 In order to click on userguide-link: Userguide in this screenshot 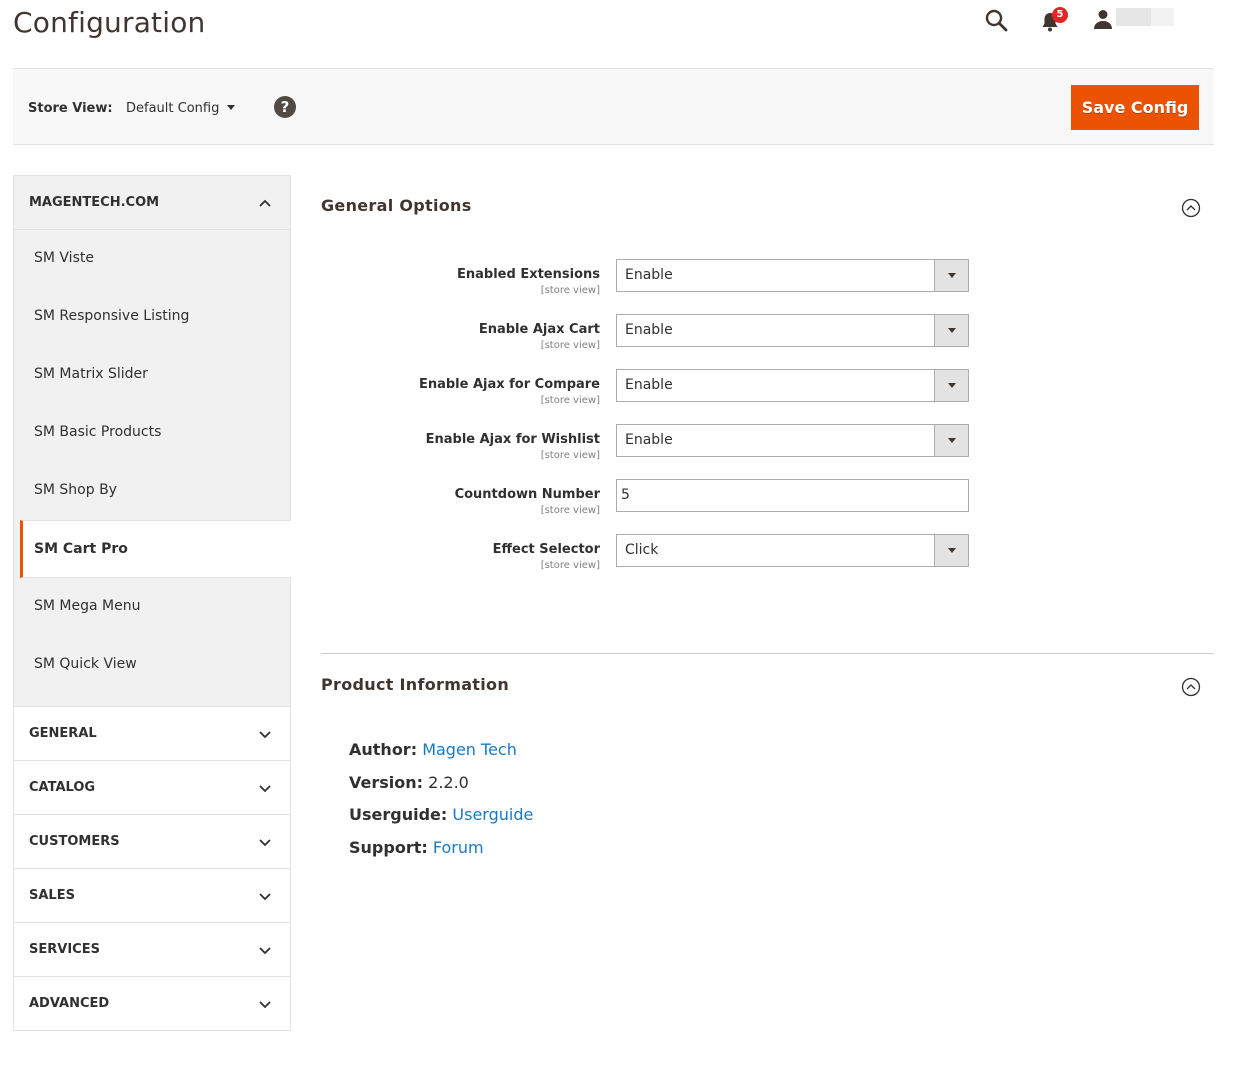, I will do `click(492, 814)`.